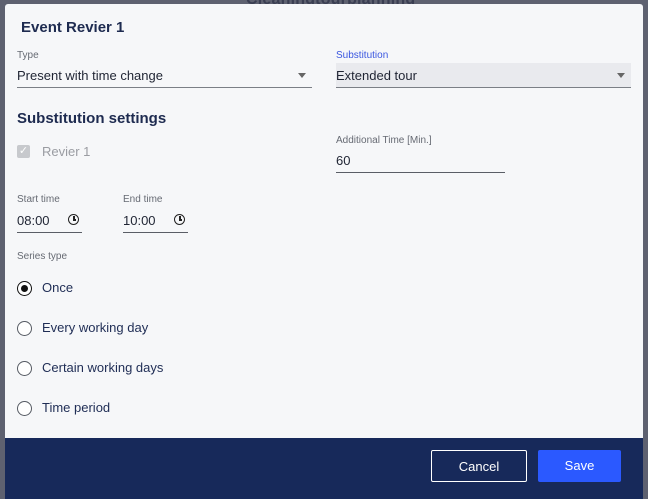 The width and height of the screenshot is (648, 499). I want to click on type-select: Present with time change, so click(164, 75).